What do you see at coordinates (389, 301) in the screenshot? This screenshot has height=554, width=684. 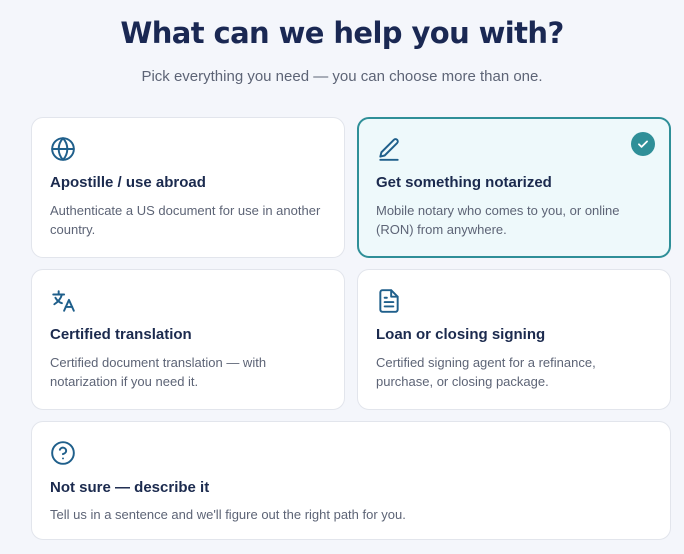 I see `document-icon` at bounding box center [389, 301].